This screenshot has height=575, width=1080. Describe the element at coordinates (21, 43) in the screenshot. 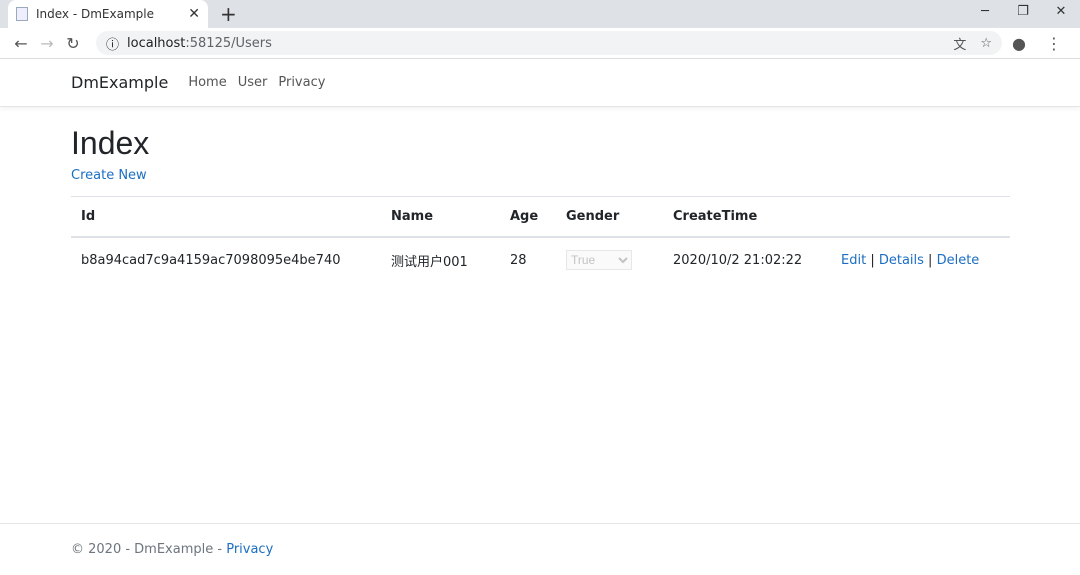

I see `back-icon: ←` at that location.